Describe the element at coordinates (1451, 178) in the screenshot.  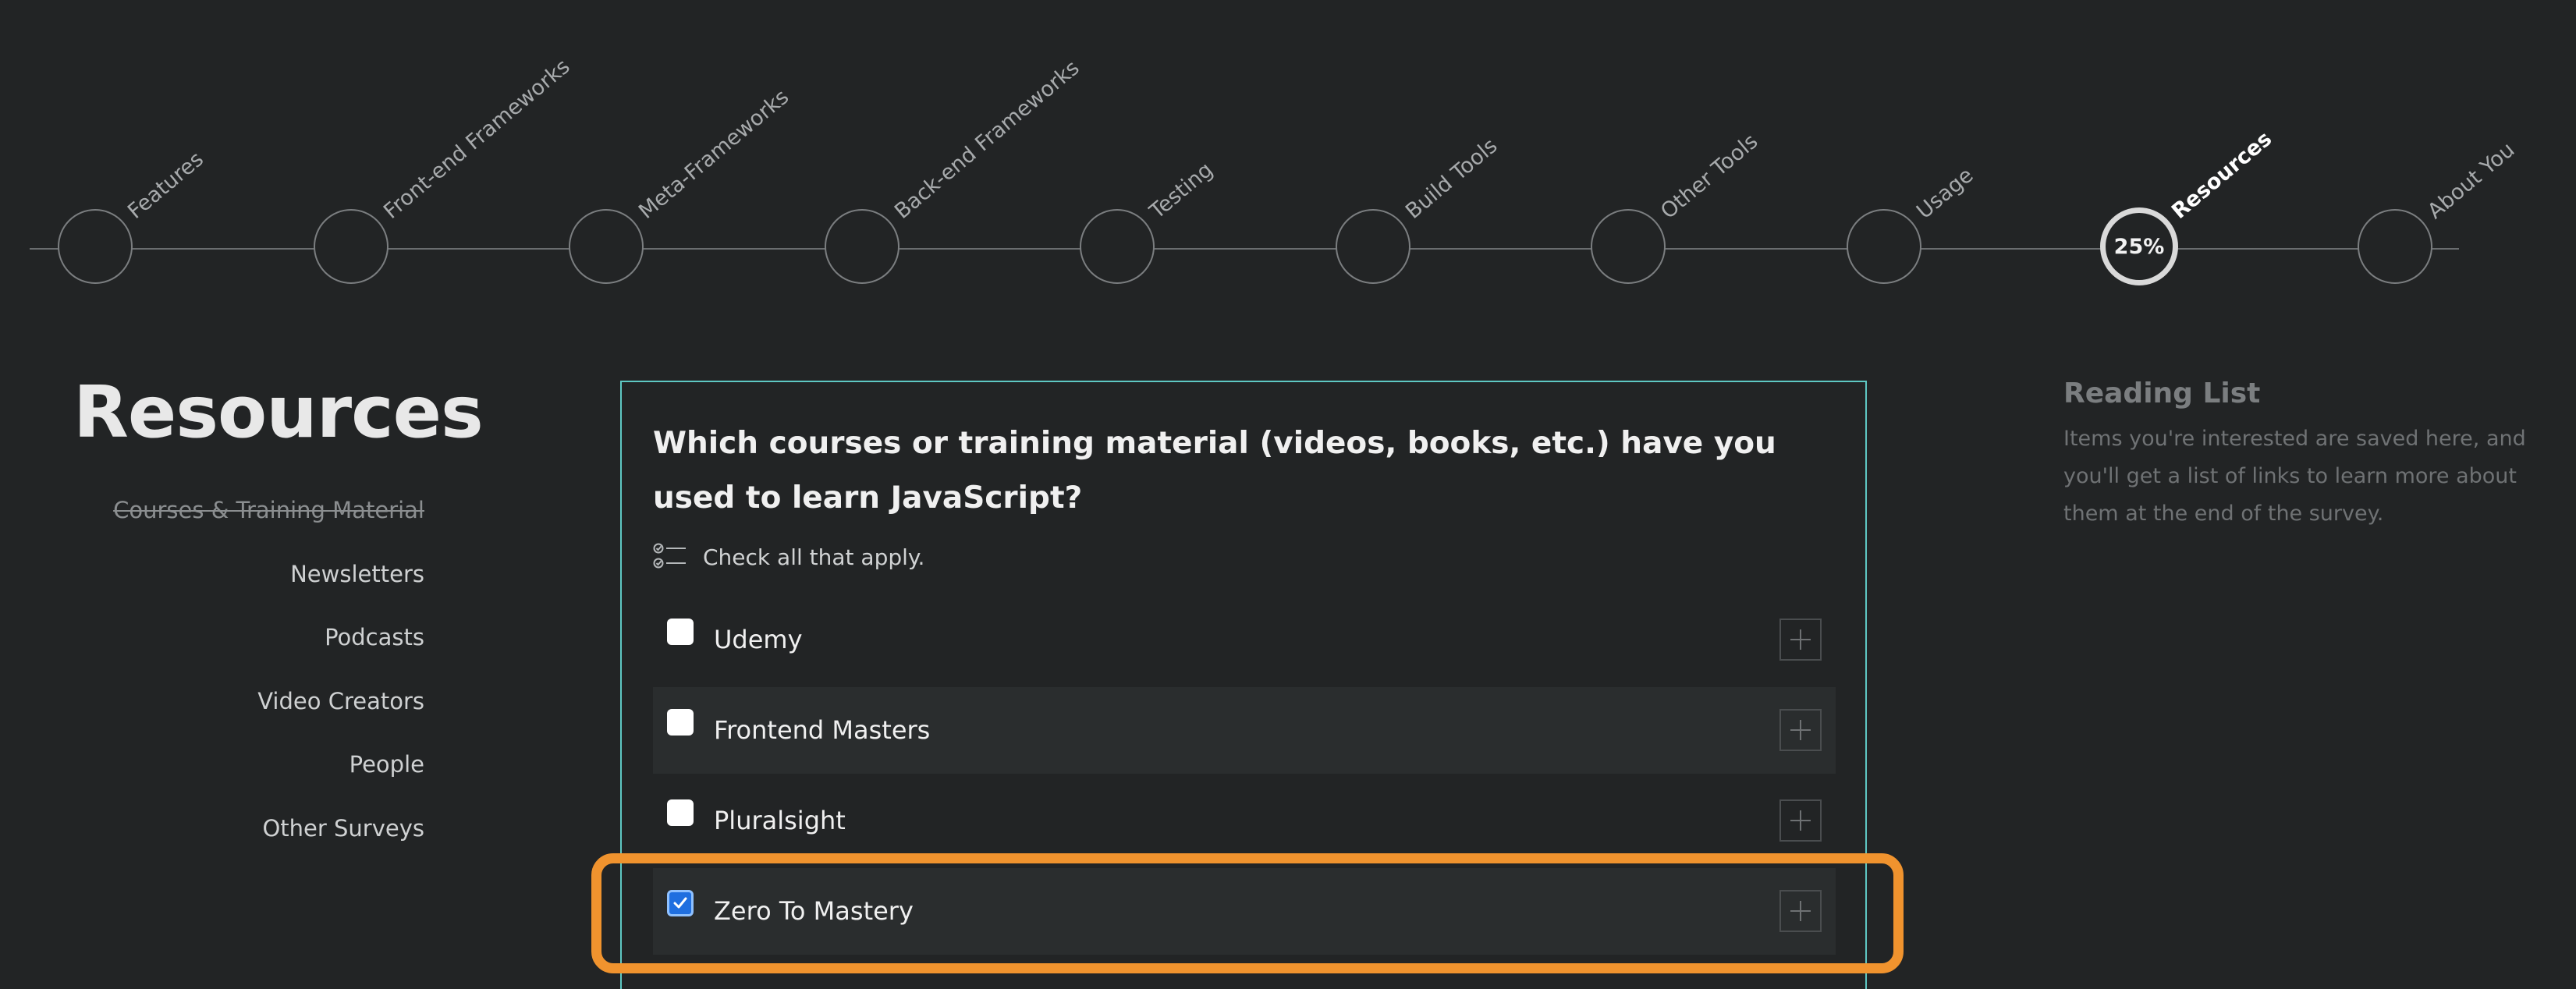
I see `step-label: Build Tools` at that location.